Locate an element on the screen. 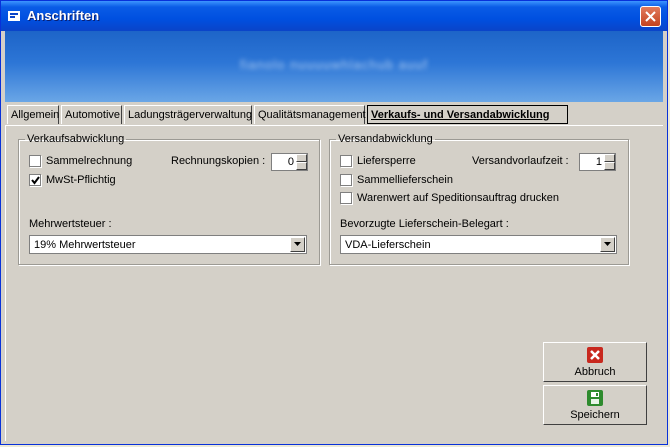  warenwert-checkbox is located at coordinates (346, 198).